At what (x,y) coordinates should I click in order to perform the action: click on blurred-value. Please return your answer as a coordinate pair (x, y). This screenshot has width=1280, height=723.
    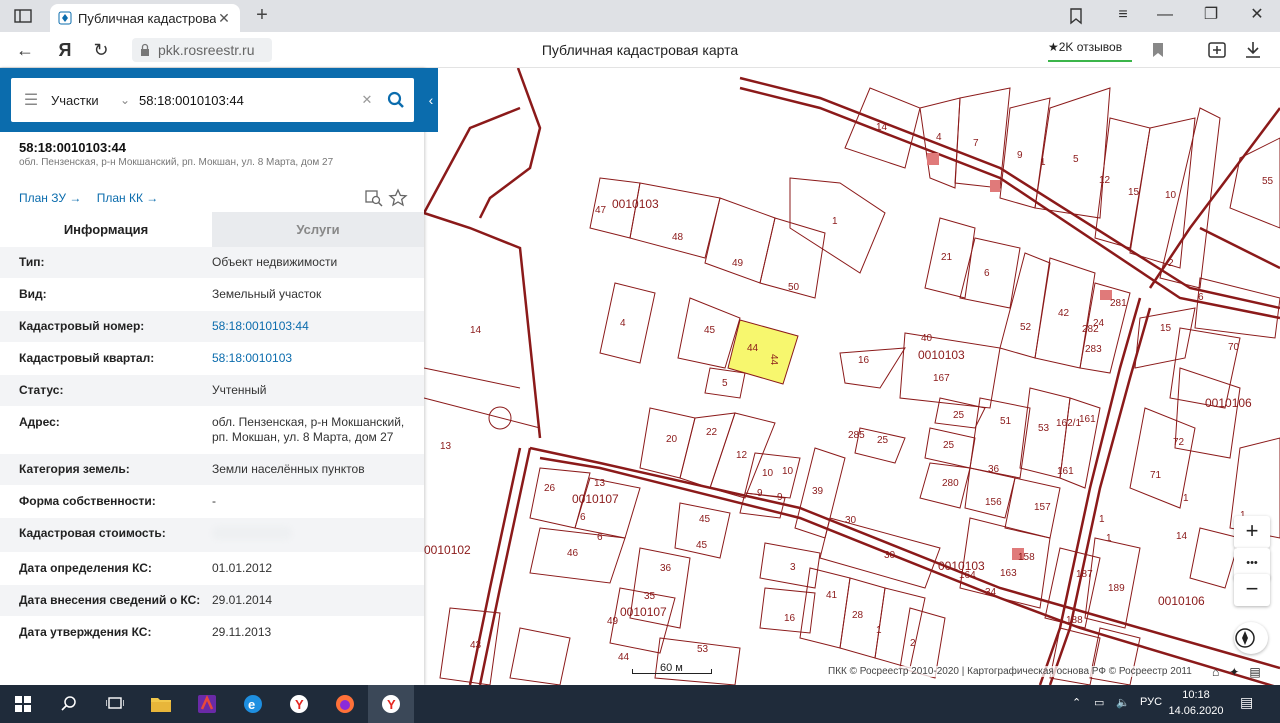
    Looking at the image, I should click on (252, 533).